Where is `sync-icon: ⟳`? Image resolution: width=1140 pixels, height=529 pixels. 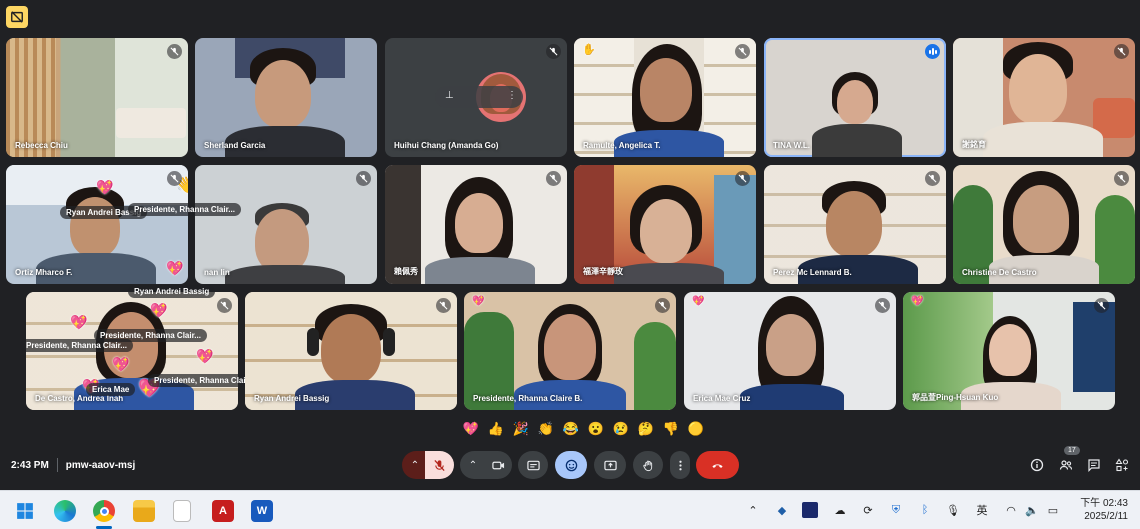
sync-icon: ⟳ is located at coordinates (868, 510).